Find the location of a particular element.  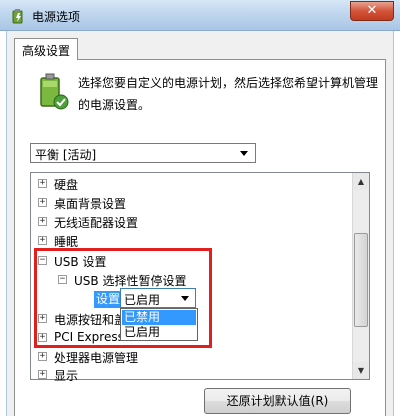

scroll-up-icon: ▲ is located at coordinates (361, 181).